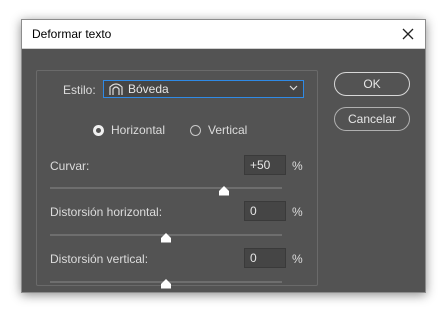  Describe the element at coordinates (372, 119) in the screenshot. I see `cancel-button: Cancelar` at that location.